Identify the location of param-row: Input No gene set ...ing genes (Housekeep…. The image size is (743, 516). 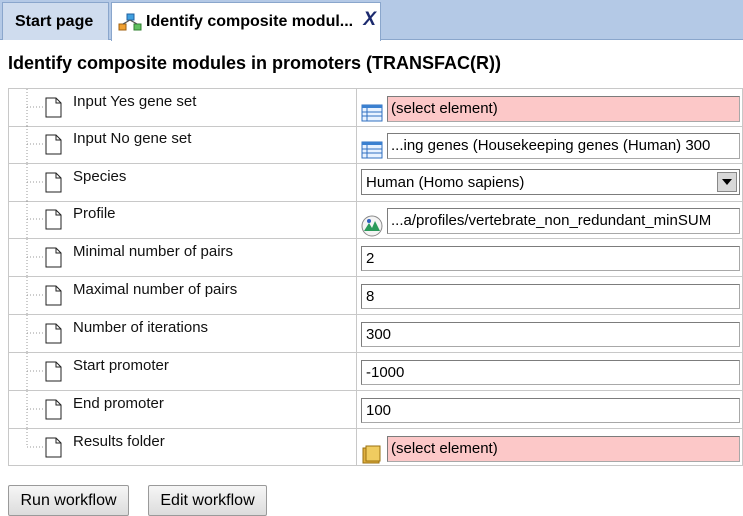
(376, 145).